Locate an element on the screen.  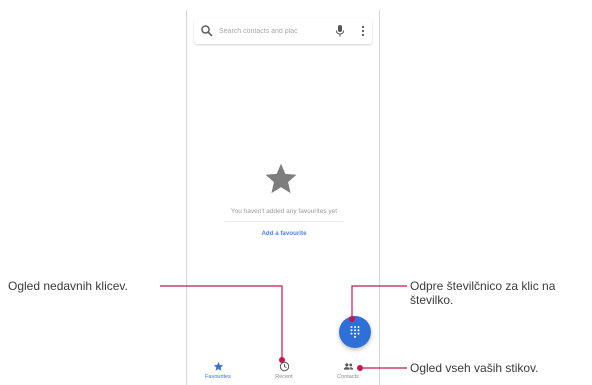
empty-favourites-message: You haven't added any favourites yet is located at coordinates (284, 211).